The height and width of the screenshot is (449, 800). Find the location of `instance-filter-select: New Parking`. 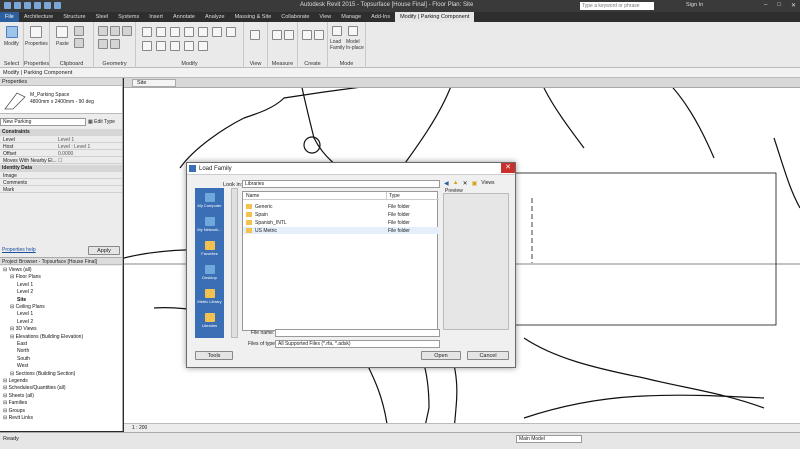

instance-filter-select: New Parking is located at coordinates (43, 122).